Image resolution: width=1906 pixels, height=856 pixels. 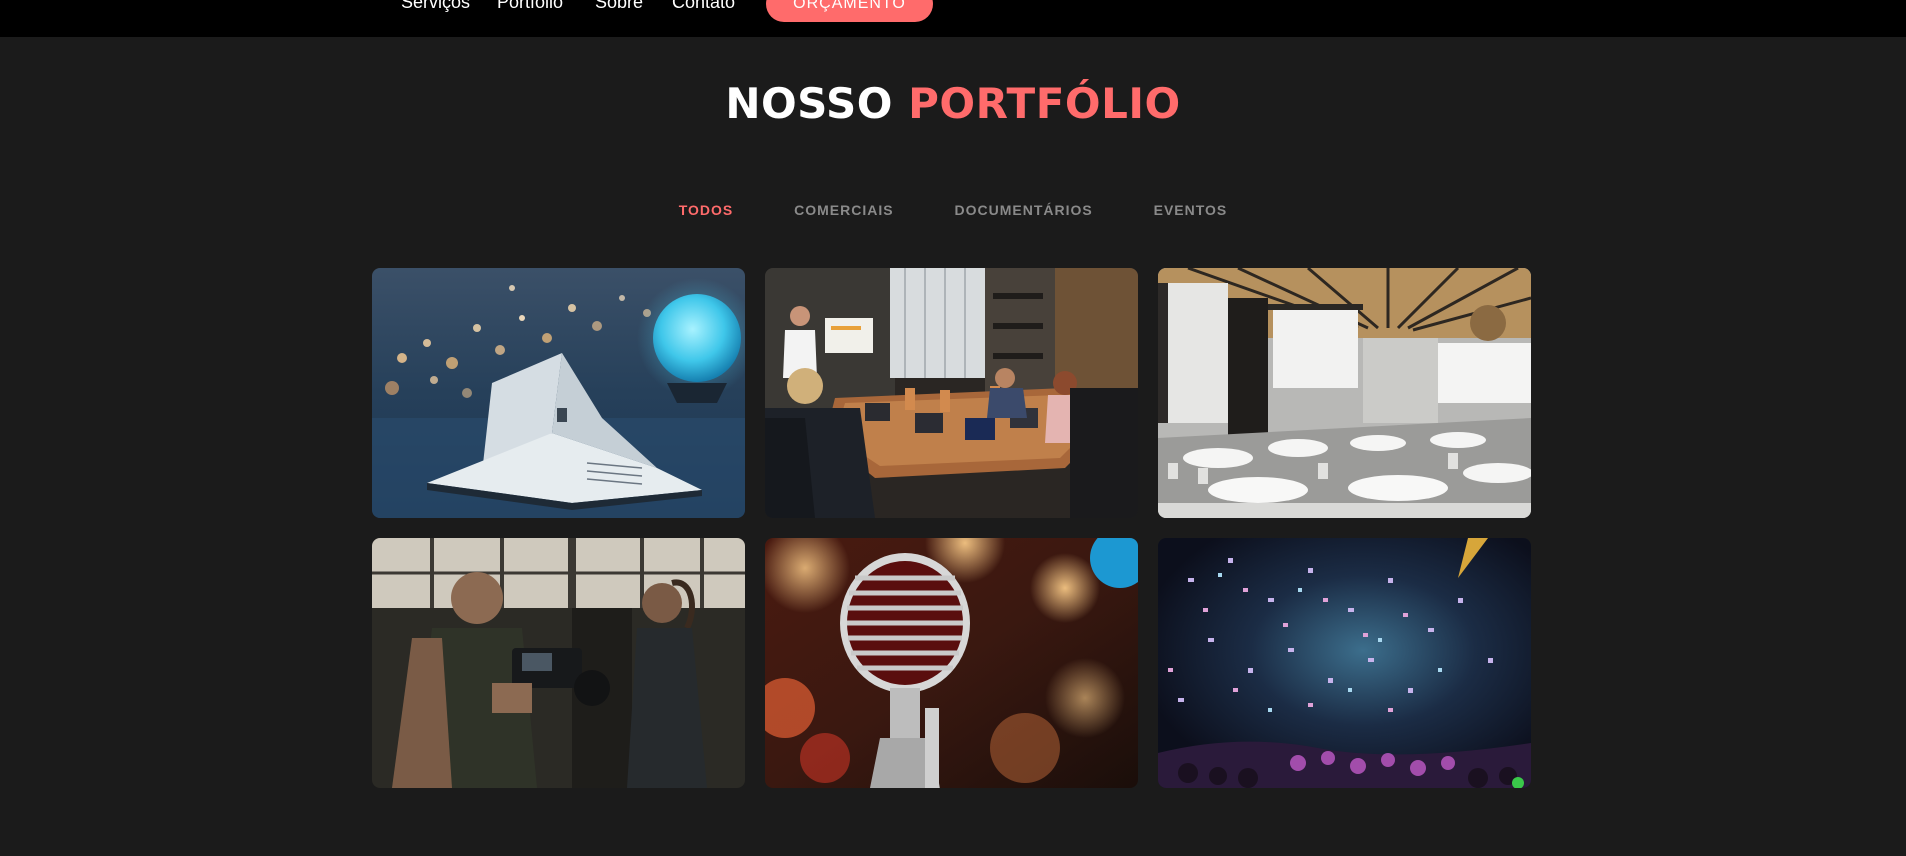 I want to click on portfolio-item-camera, so click(x=558, y=663).